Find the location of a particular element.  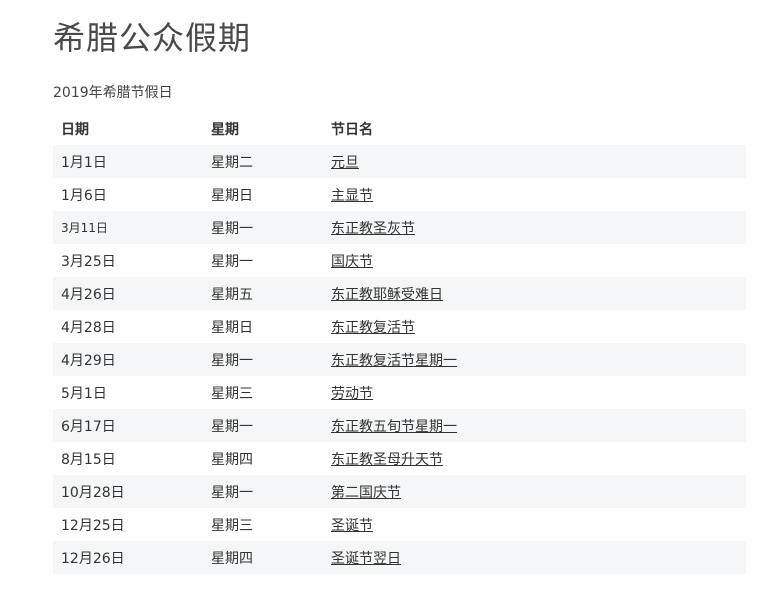

holiday-link: 东正教圣灰节 is located at coordinates (373, 229).